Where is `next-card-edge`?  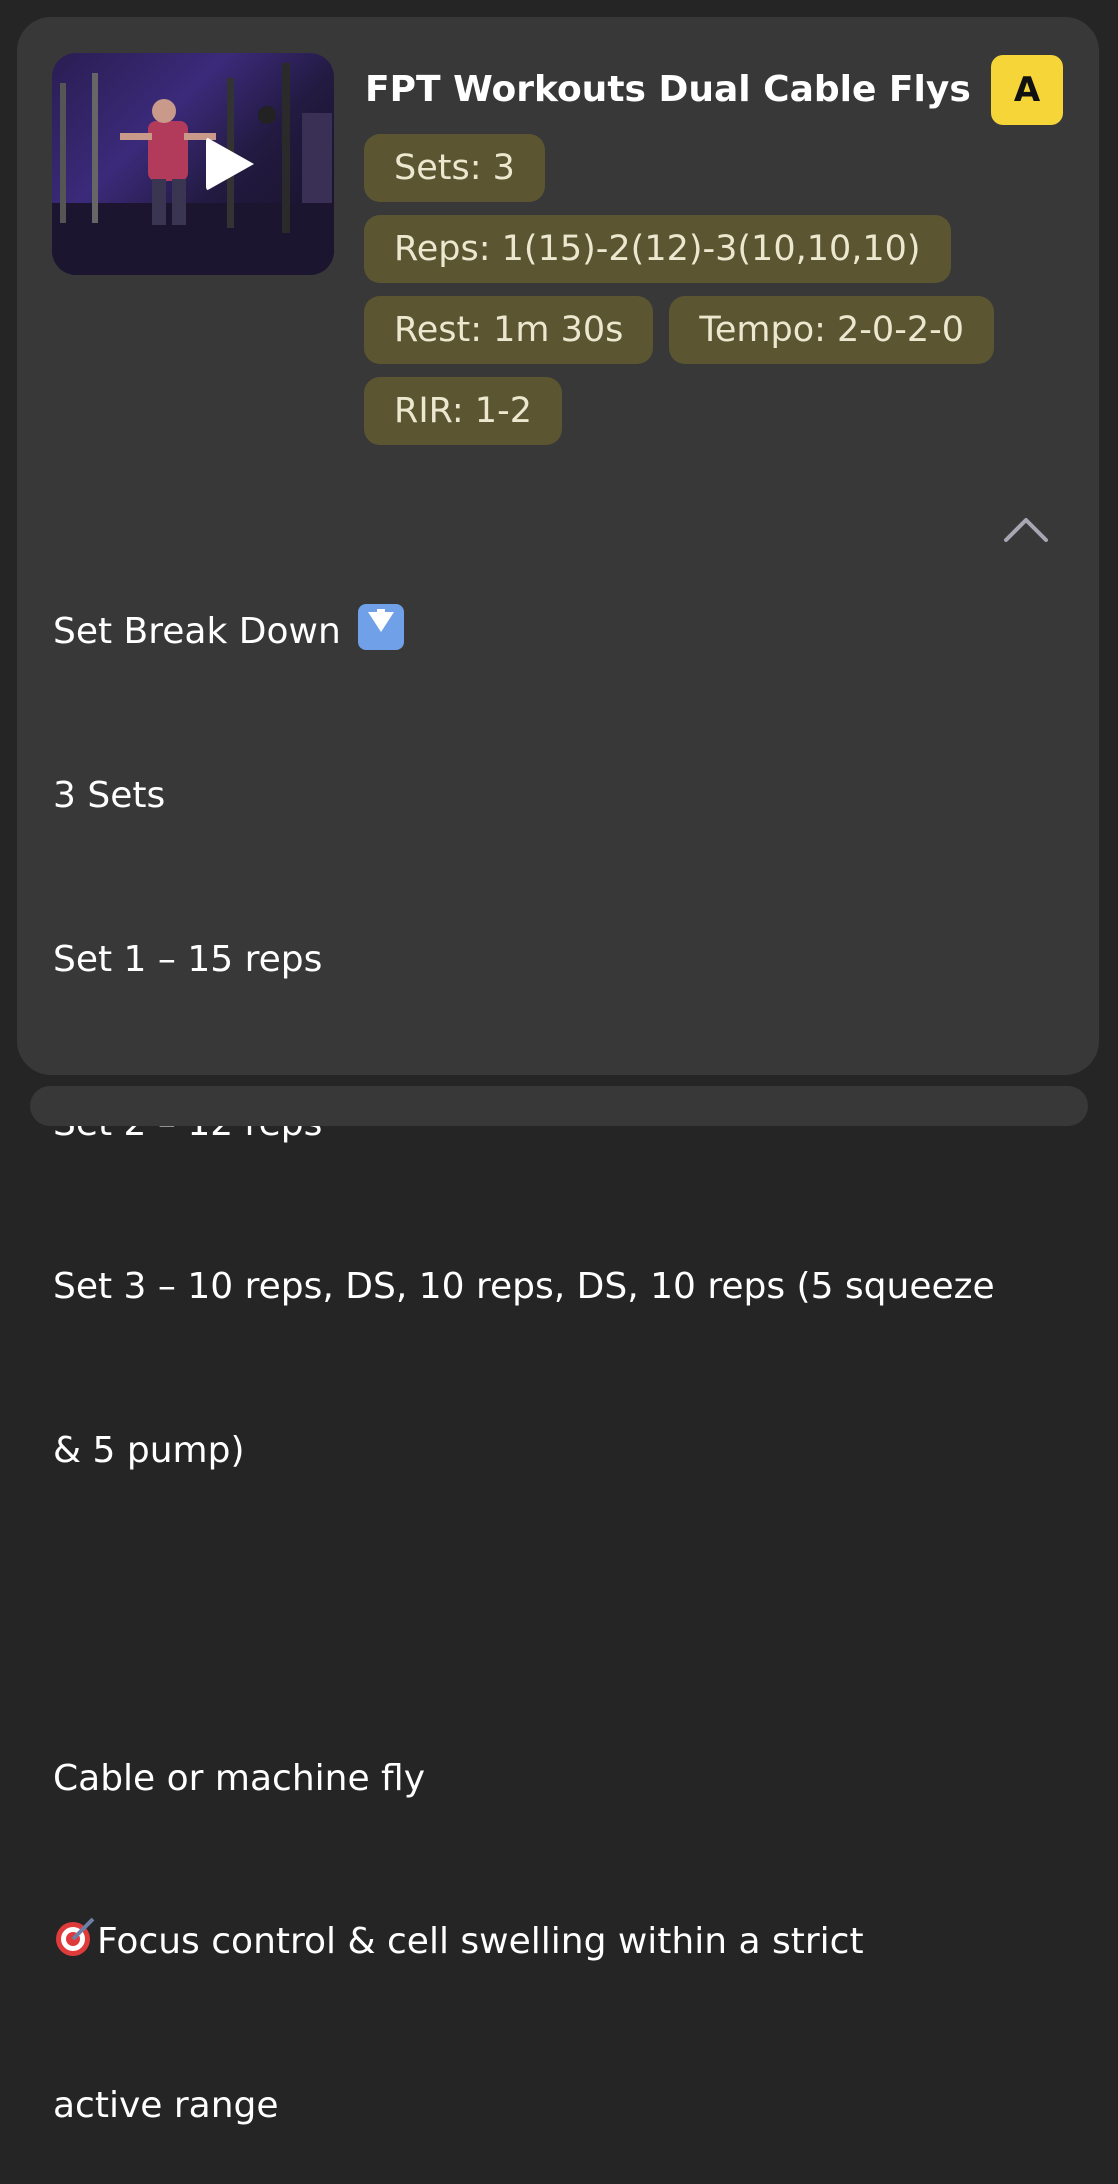 next-card-edge is located at coordinates (559, 1106).